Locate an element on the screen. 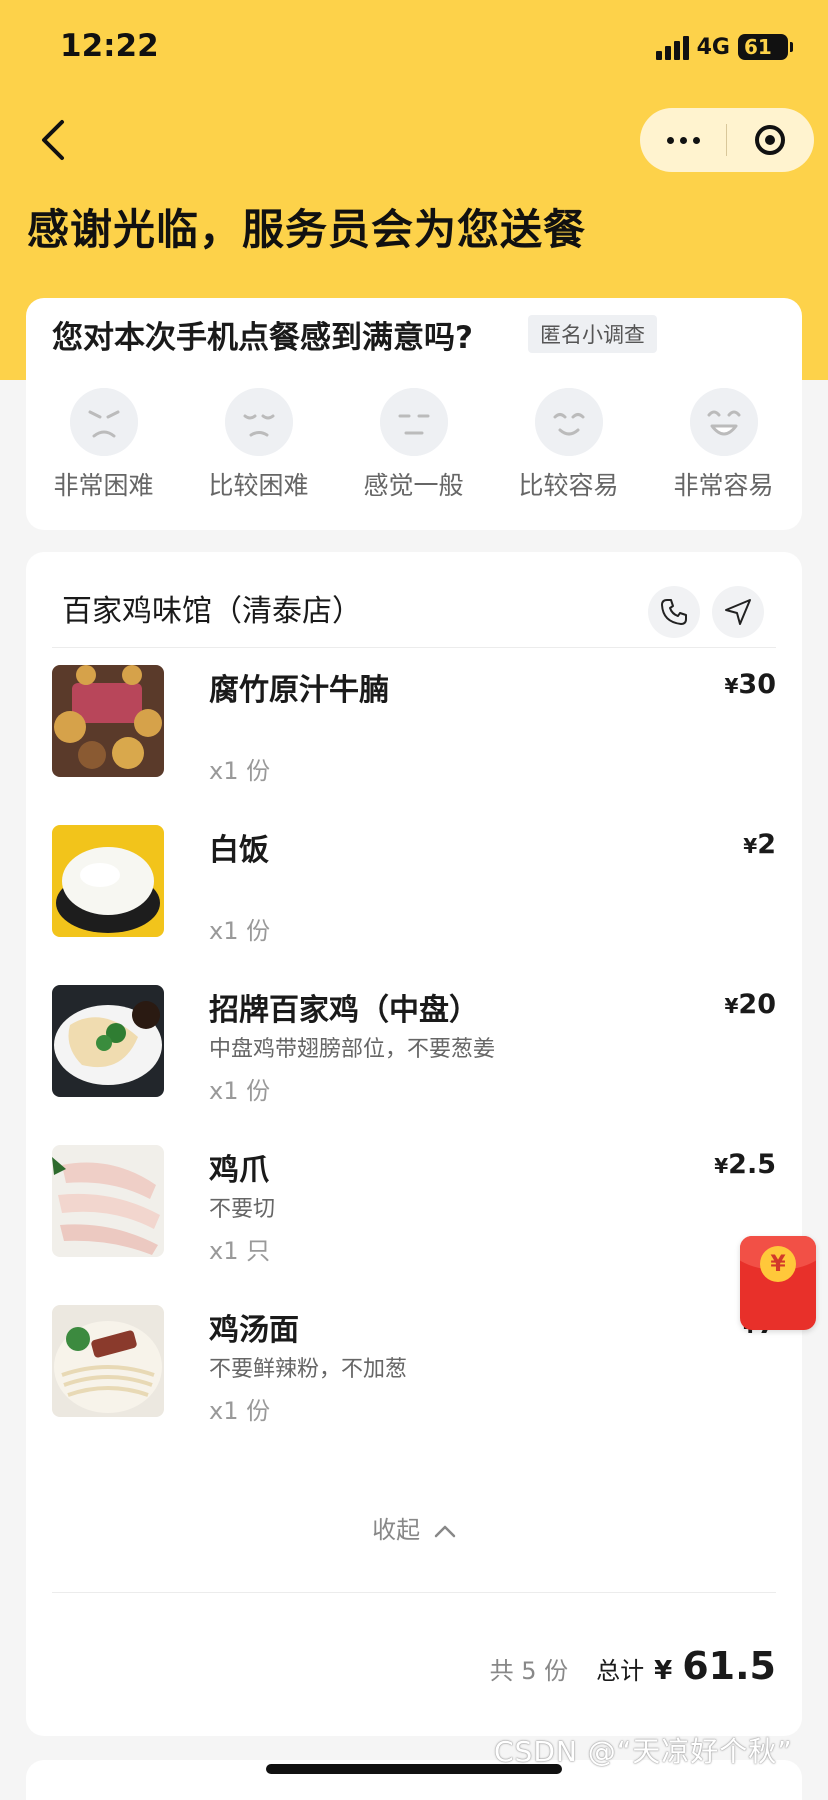 The width and height of the screenshot is (828, 1800). signal-icon is located at coordinates (672, 47).